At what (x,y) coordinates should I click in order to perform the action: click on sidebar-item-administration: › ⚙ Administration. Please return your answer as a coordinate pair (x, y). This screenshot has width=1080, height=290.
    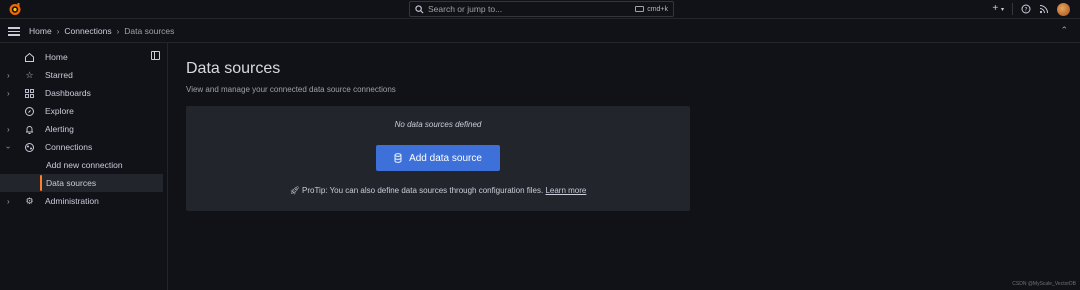
    Looking at the image, I should click on (81, 201).